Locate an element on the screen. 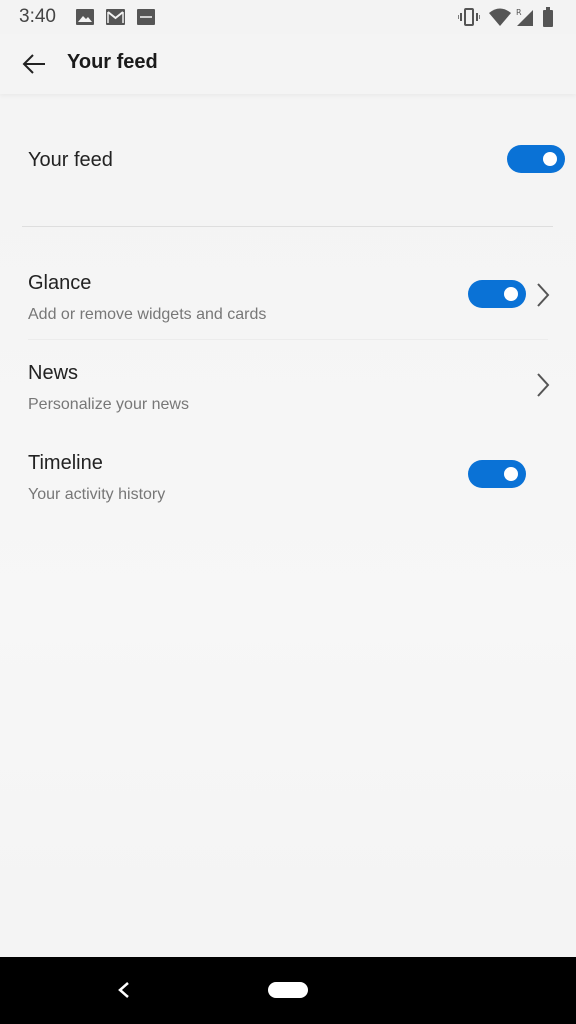 This screenshot has height=1024, width=576. svg-text: R is located at coordinates (519, 12).